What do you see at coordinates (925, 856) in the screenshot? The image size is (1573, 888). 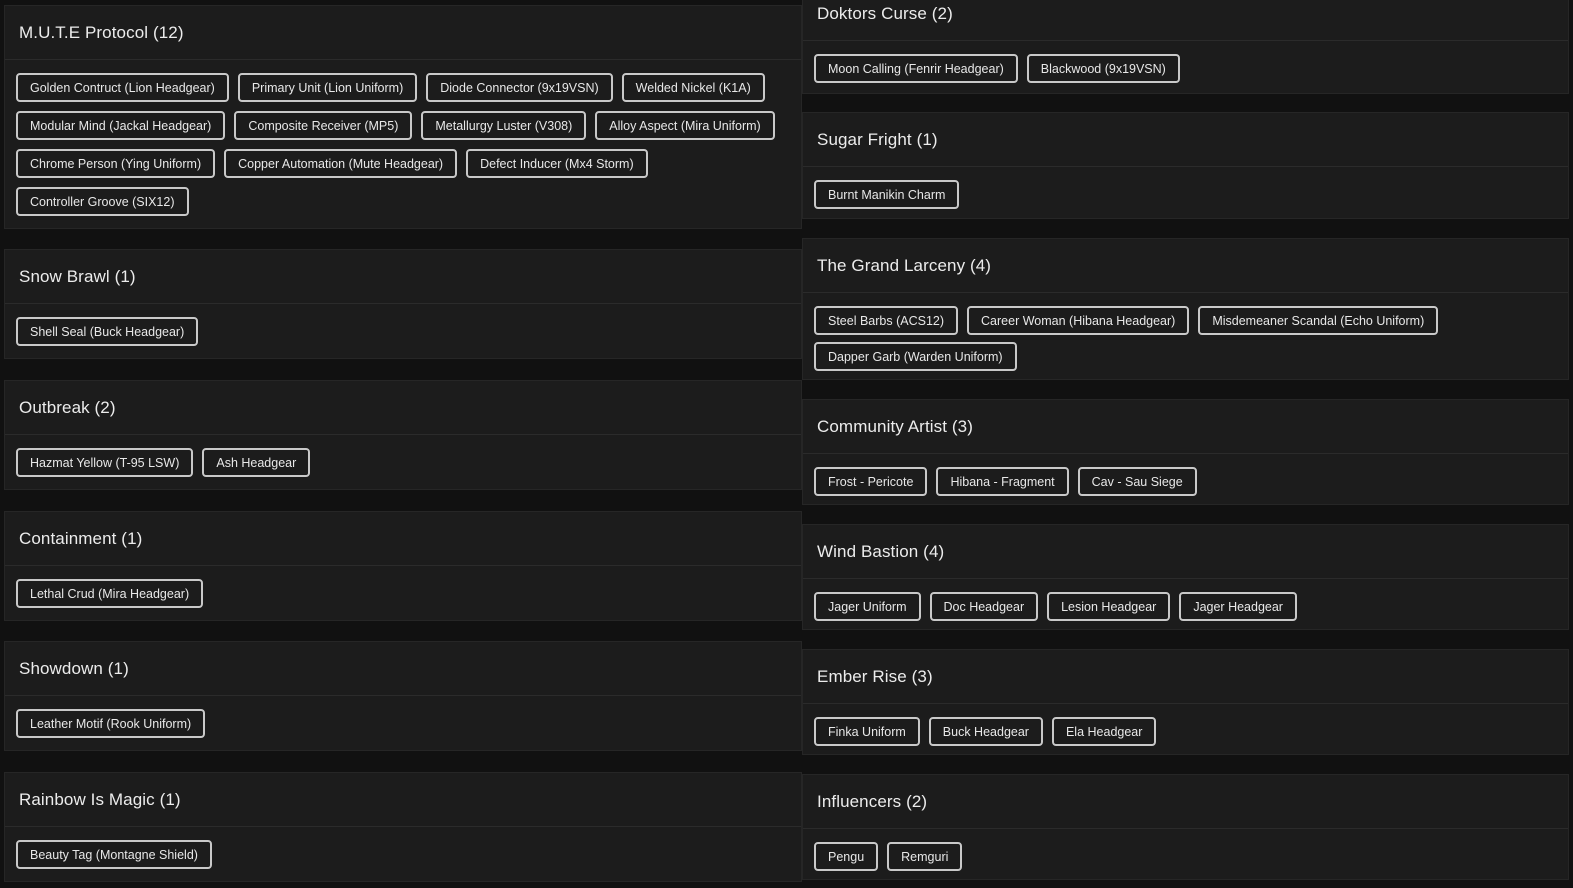 I see `item-tag: Remguri` at bounding box center [925, 856].